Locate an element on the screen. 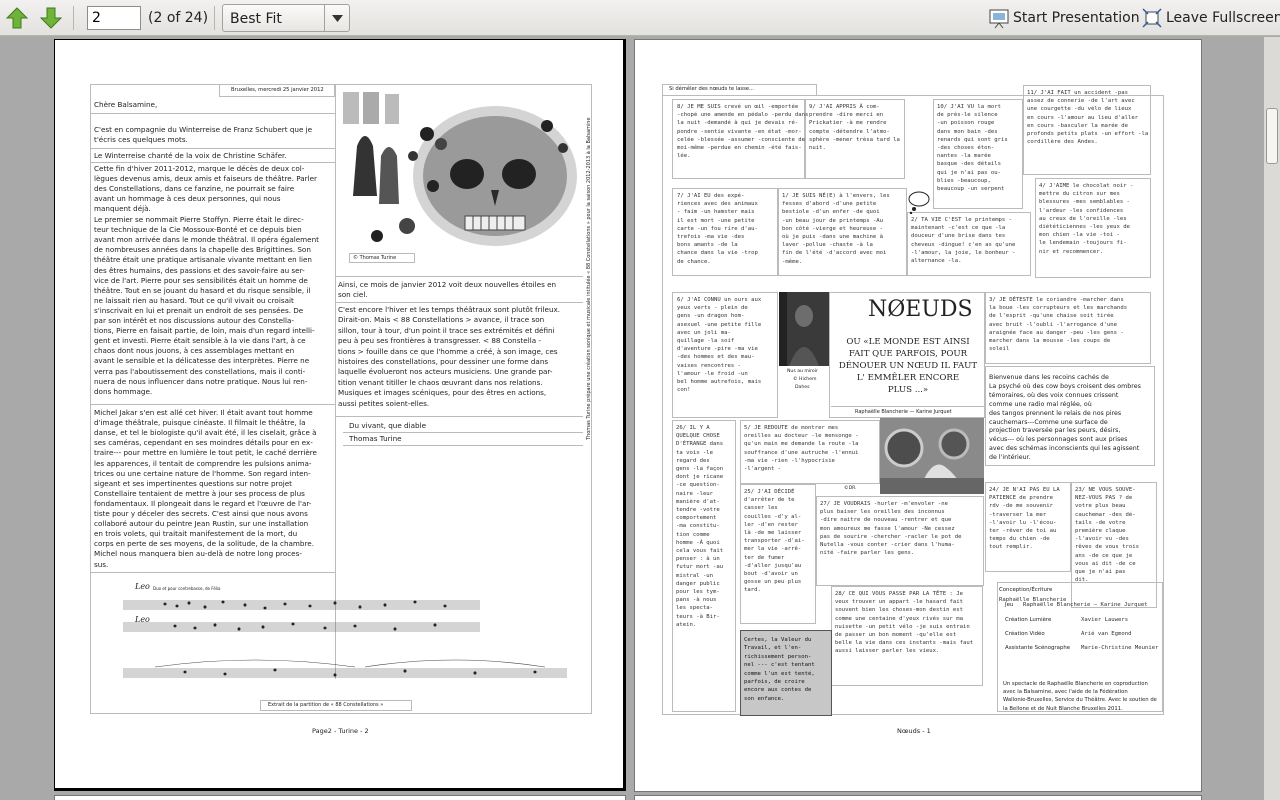  chevron-down-icon is located at coordinates (336, 18).